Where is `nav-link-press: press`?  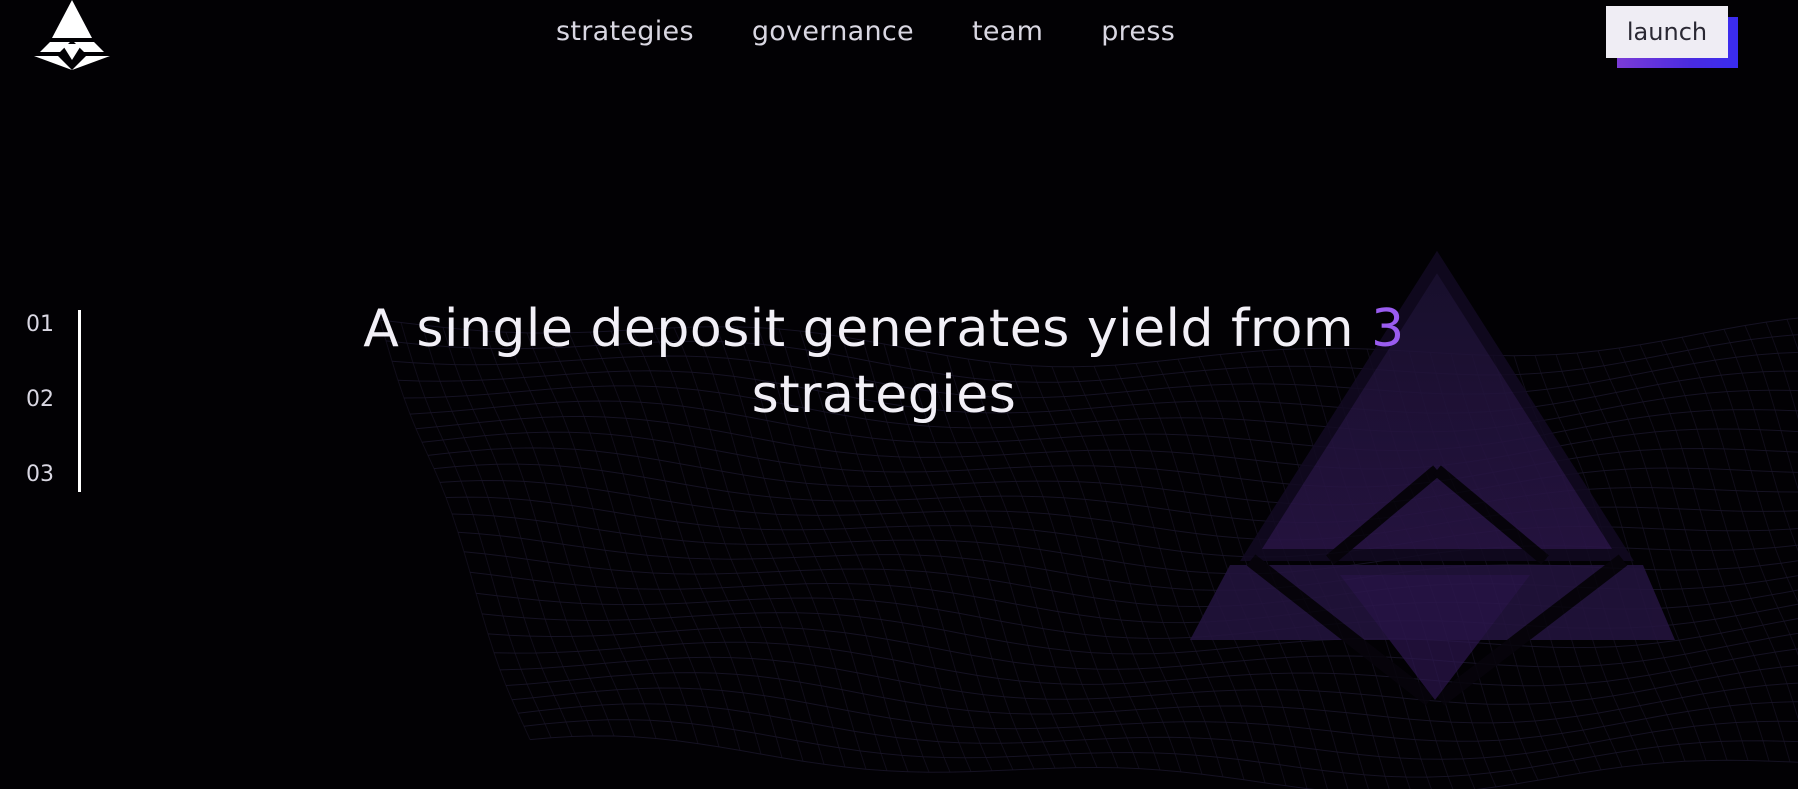
nav-link-press: press is located at coordinates (1138, 32).